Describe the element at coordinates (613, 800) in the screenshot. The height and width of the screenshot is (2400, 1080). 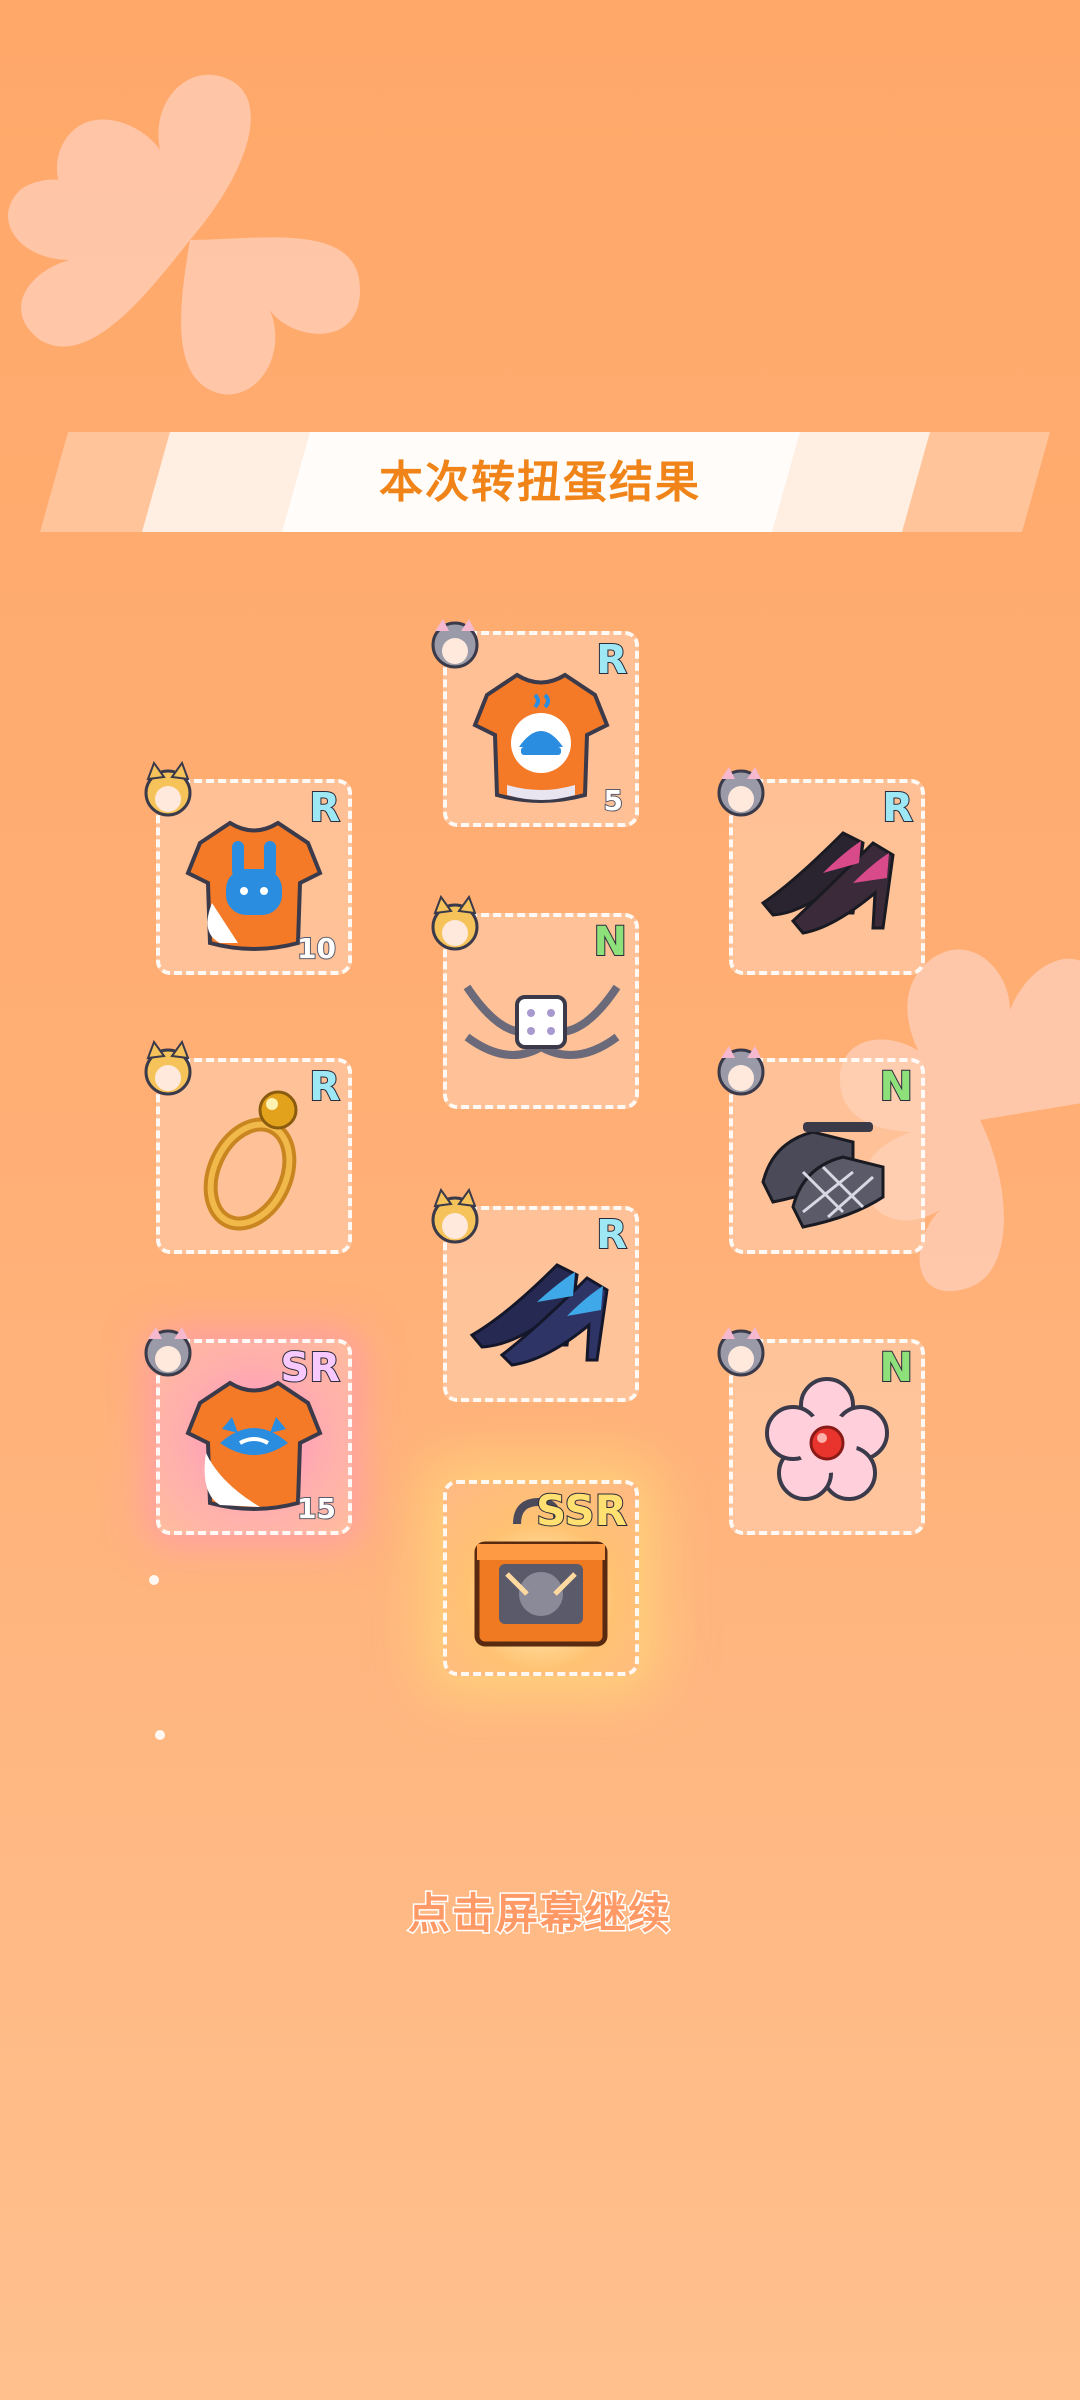
I see `quantity-label: 5` at that location.